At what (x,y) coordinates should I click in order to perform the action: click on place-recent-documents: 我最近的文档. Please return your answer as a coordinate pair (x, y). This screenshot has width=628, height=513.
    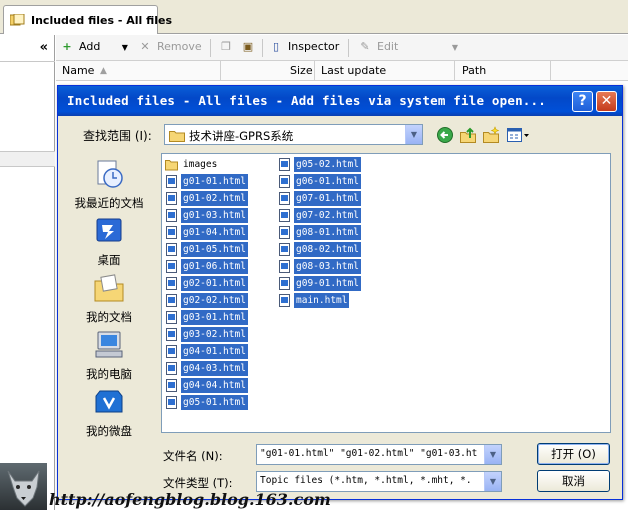
    Looking at the image, I should click on (109, 185).